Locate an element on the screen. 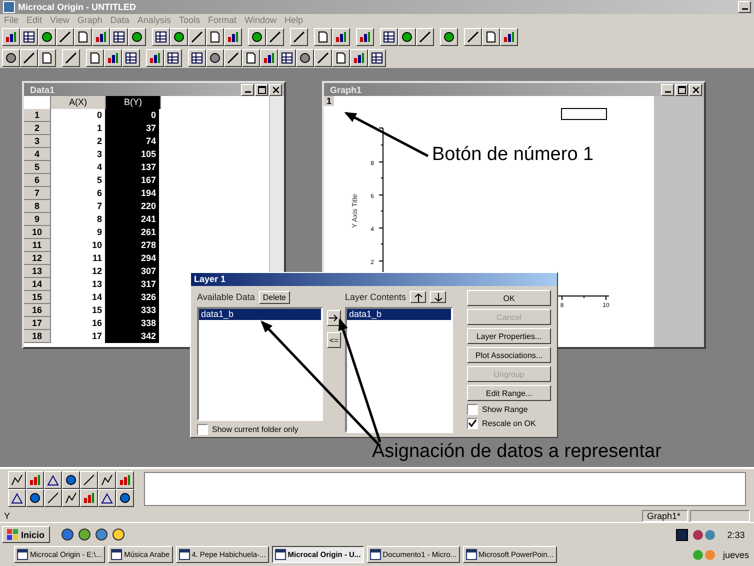  delete-button: Delete is located at coordinates (274, 297).